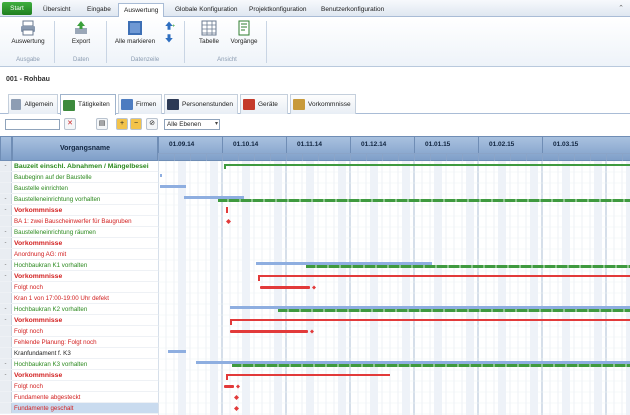  What do you see at coordinates (352, 10) in the screenshot?
I see `menu-tab-benutzerkonfiguration: Benutzerkonfiguration` at bounding box center [352, 10].